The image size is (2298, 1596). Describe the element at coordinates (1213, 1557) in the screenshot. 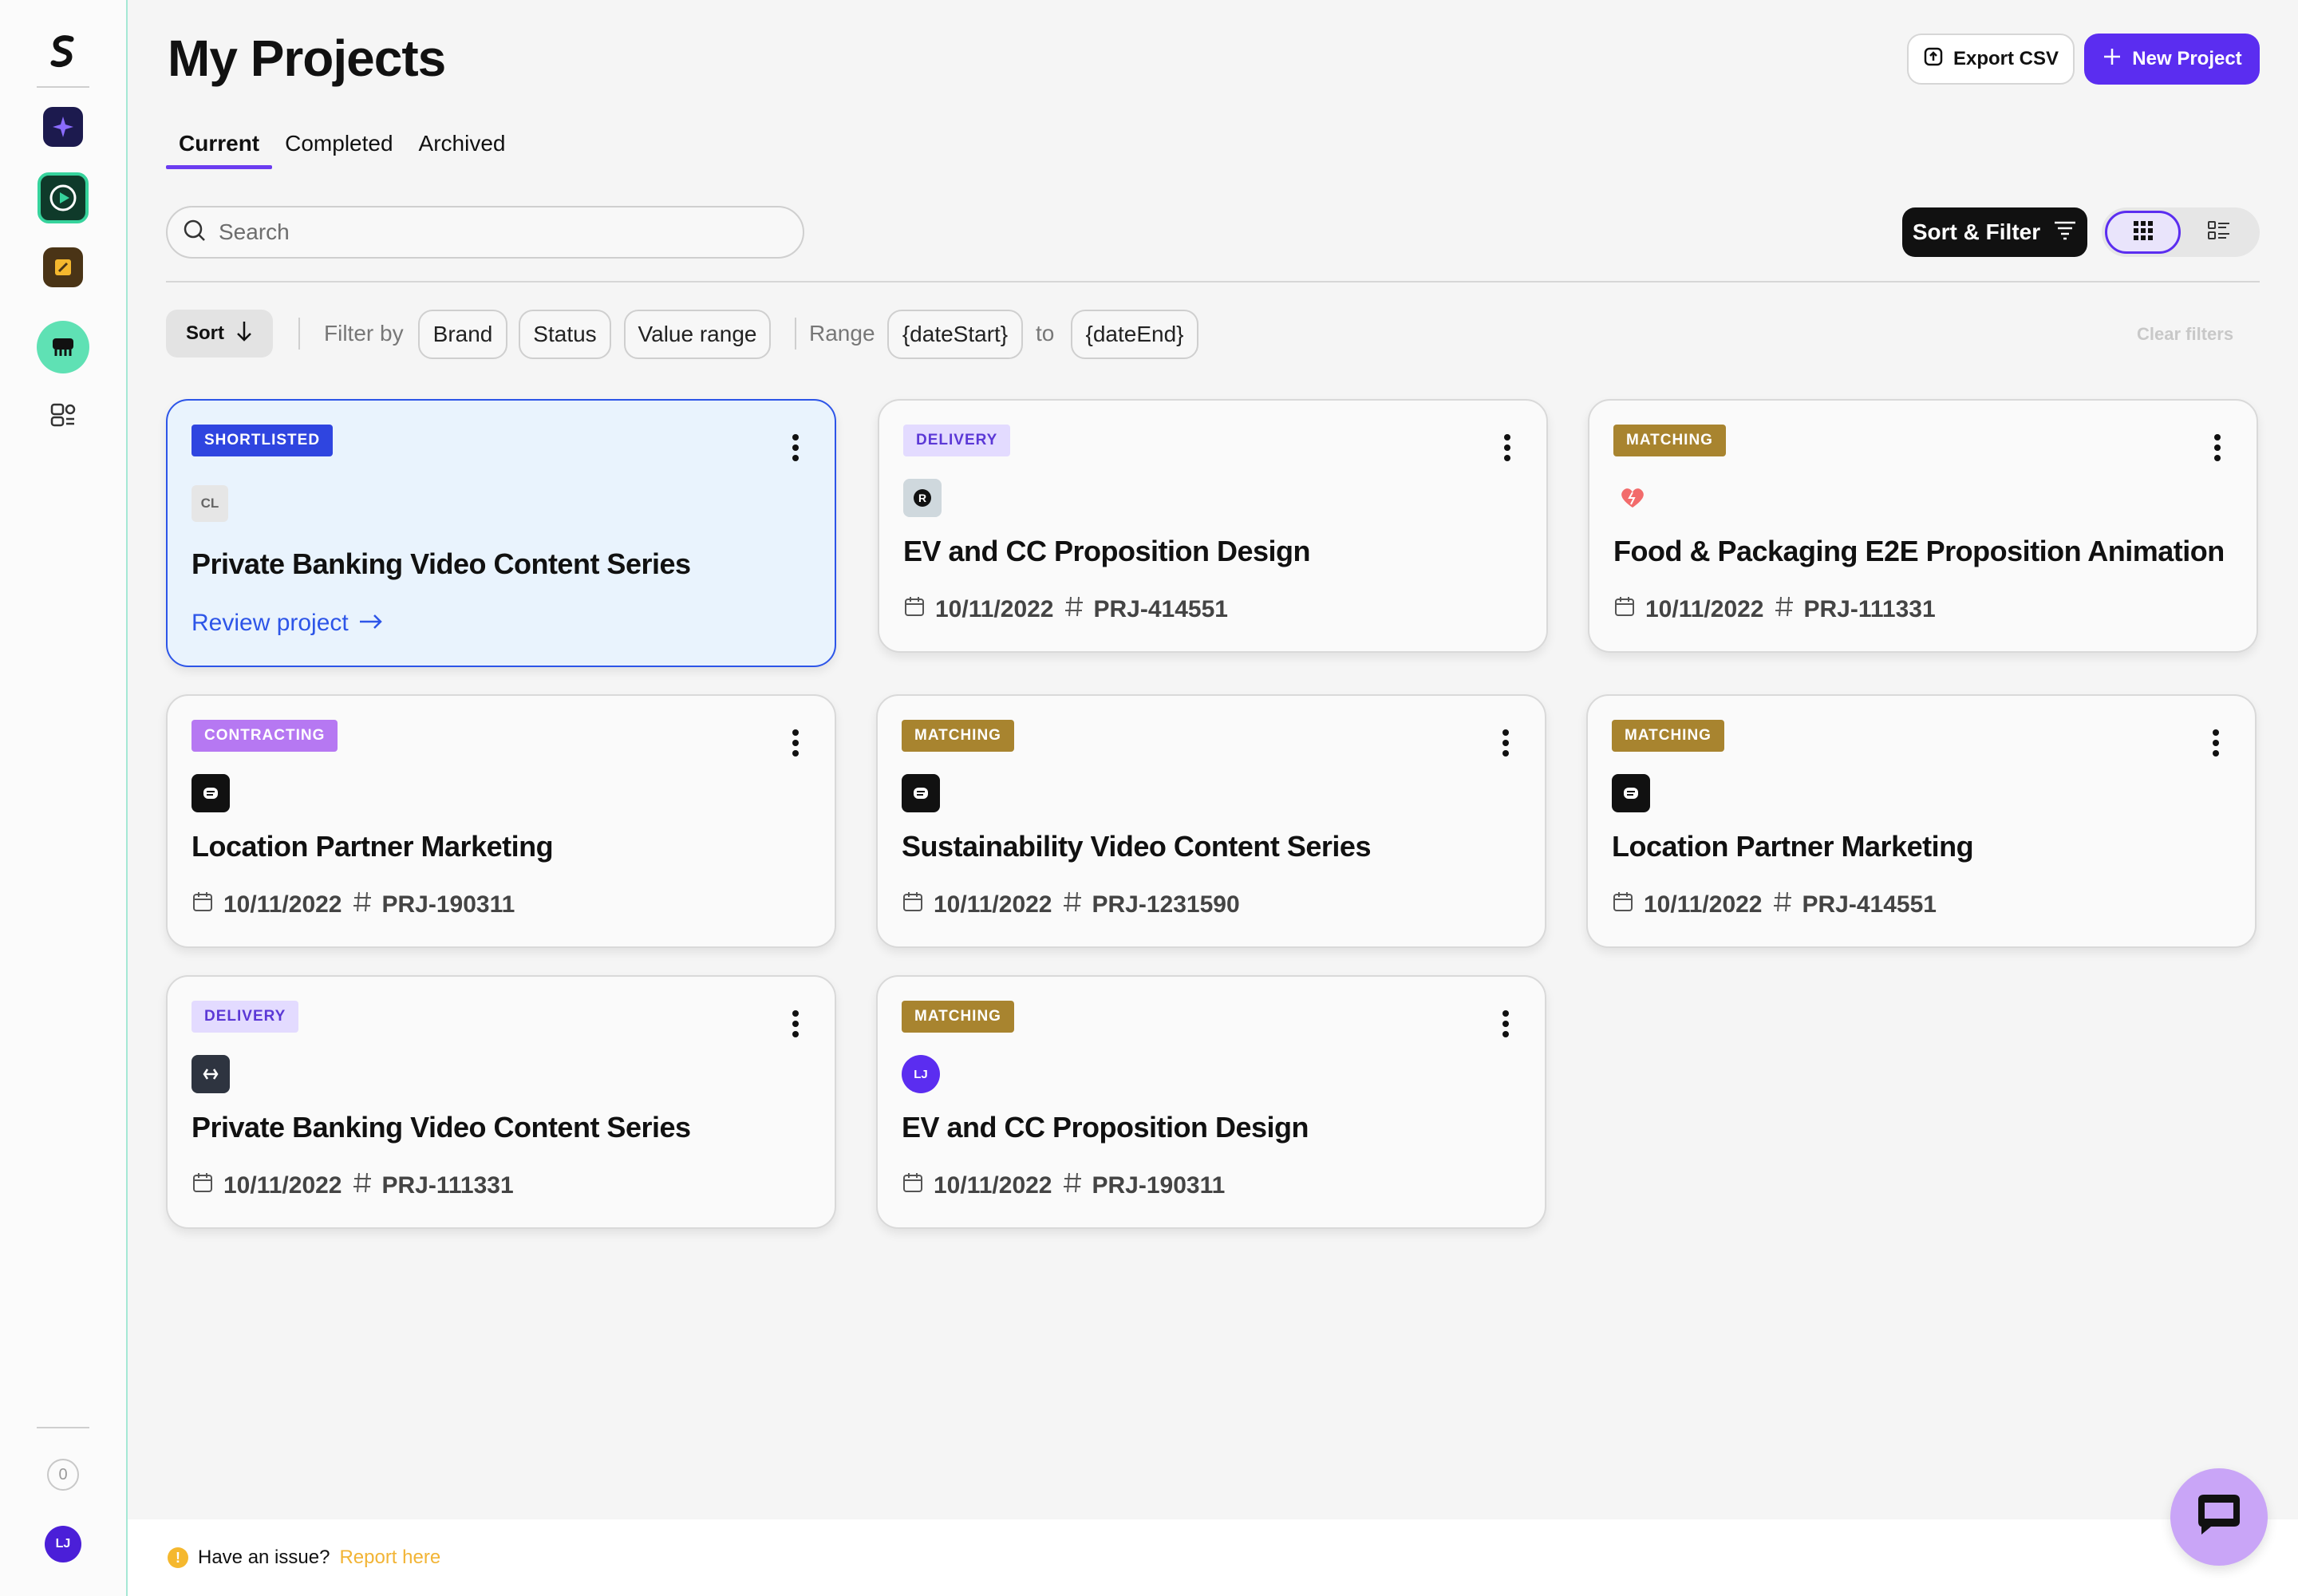

I see `footer: ! Have an issue? Report here` at that location.